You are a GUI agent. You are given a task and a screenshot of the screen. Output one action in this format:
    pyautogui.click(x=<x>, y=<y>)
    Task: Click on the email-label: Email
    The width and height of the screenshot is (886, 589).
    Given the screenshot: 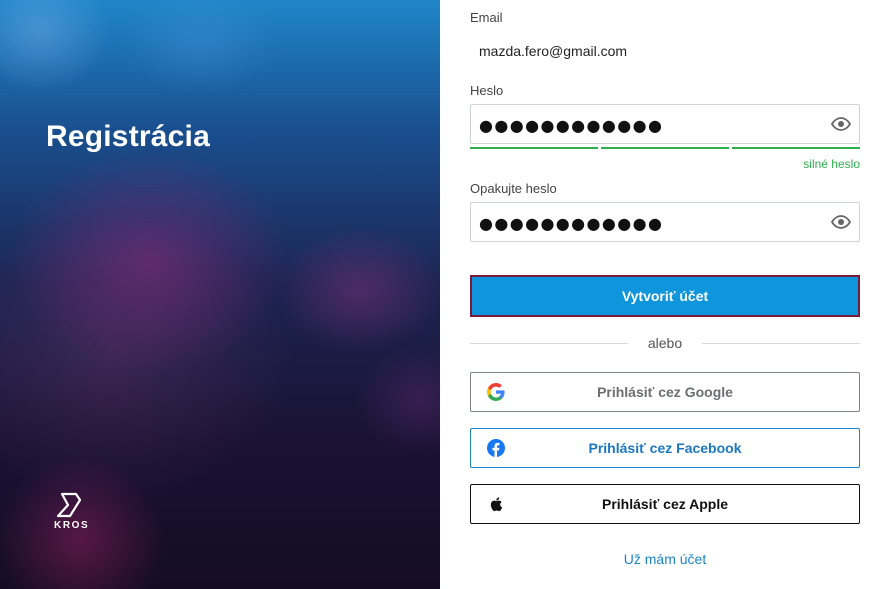 What is the action you would take?
    pyautogui.click(x=486, y=17)
    